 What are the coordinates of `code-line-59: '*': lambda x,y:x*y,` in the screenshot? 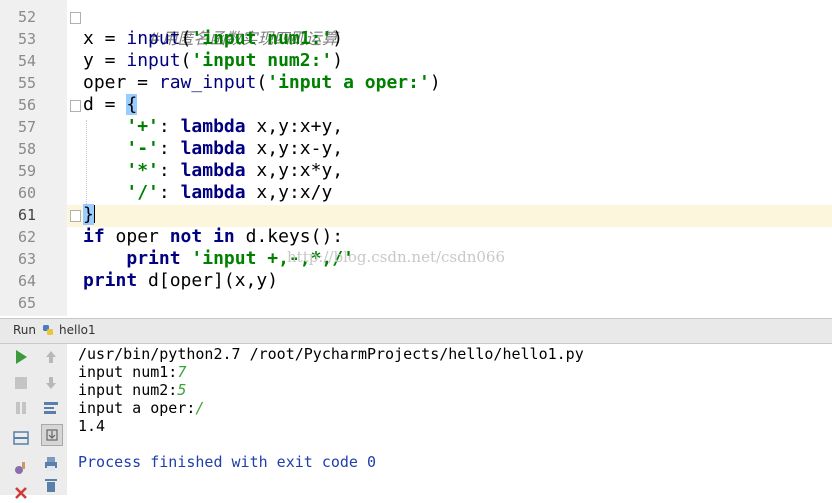 It's located at (213, 171).